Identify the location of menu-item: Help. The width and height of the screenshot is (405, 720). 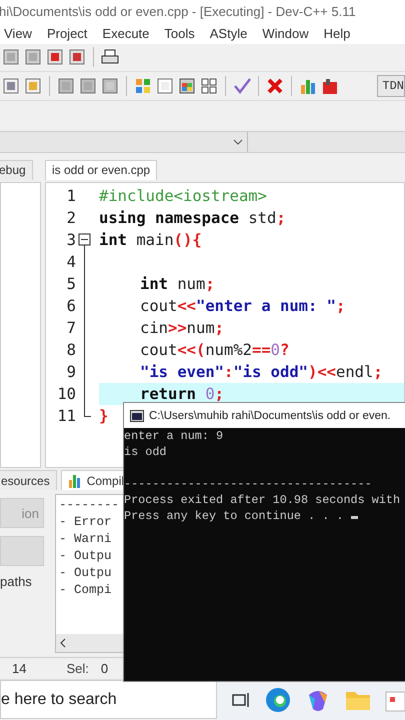
(337, 34).